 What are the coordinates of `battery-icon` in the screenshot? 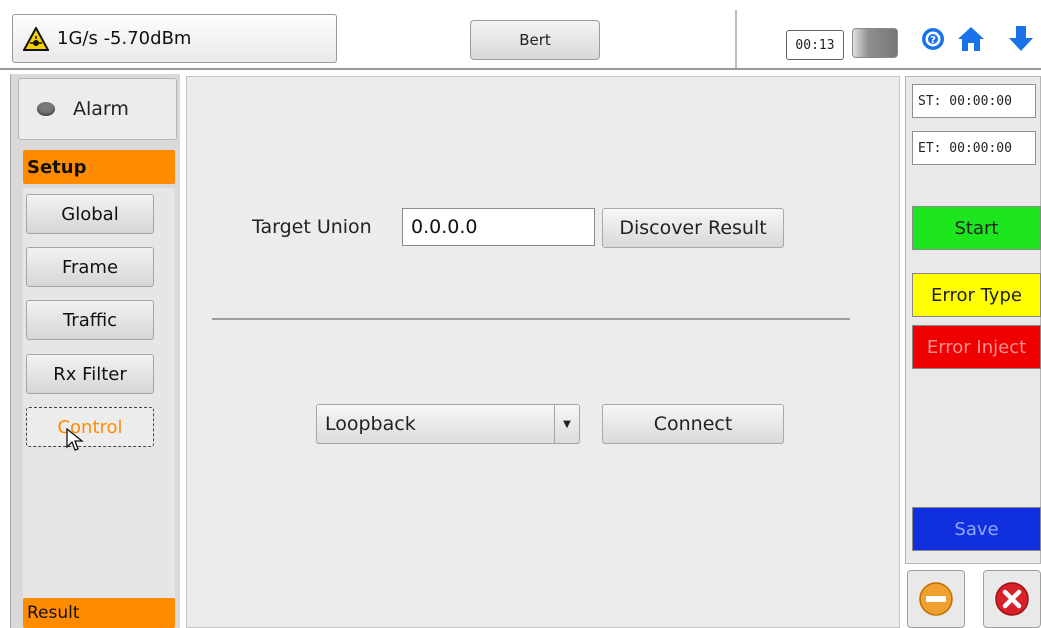 It's located at (875, 43).